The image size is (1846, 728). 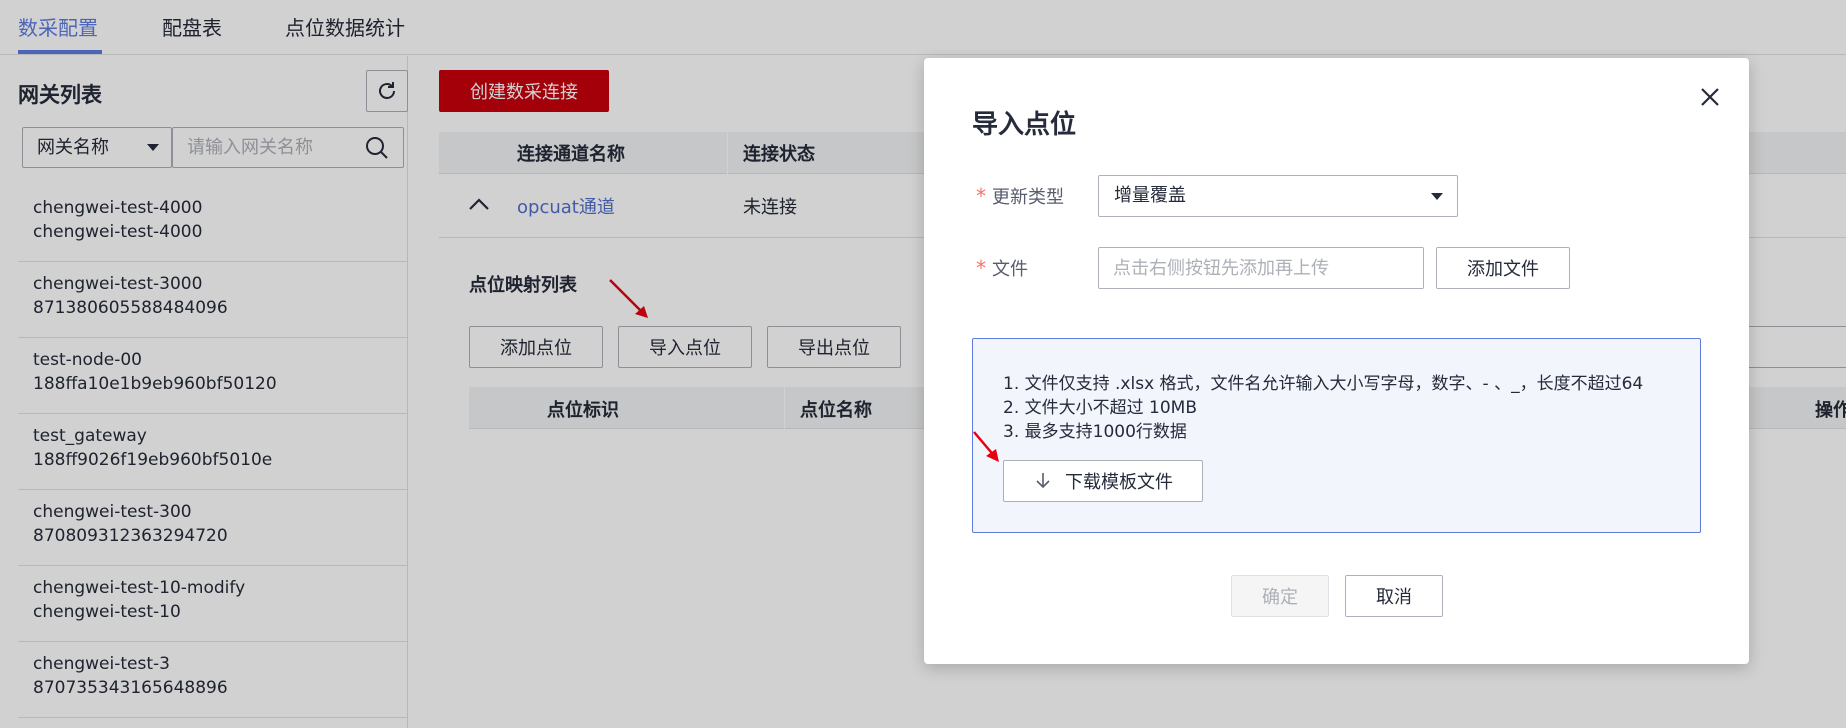 What do you see at coordinates (1100, 408) in the screenshot?
I see `tip-size: 2. 文件大小不超过 10MB` at bounding box center [1100, 408].